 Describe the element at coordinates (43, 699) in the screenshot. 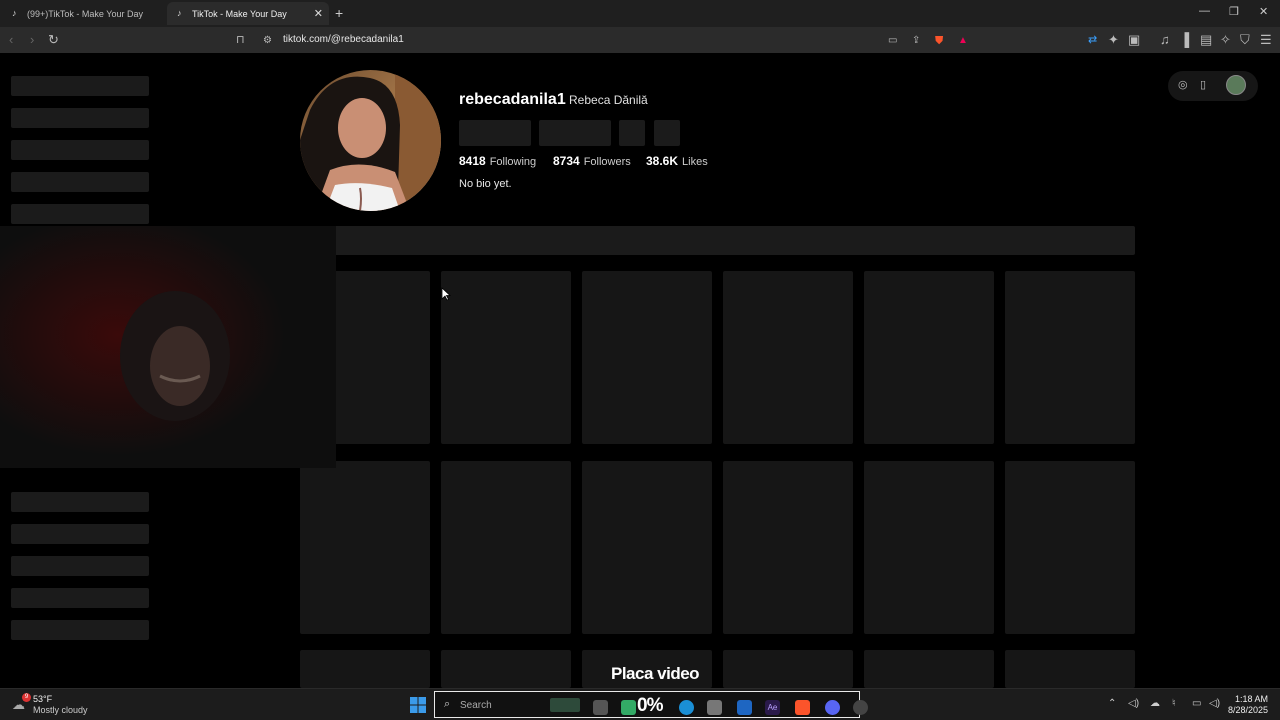

I see `weather-temp: 53°F` at that location.